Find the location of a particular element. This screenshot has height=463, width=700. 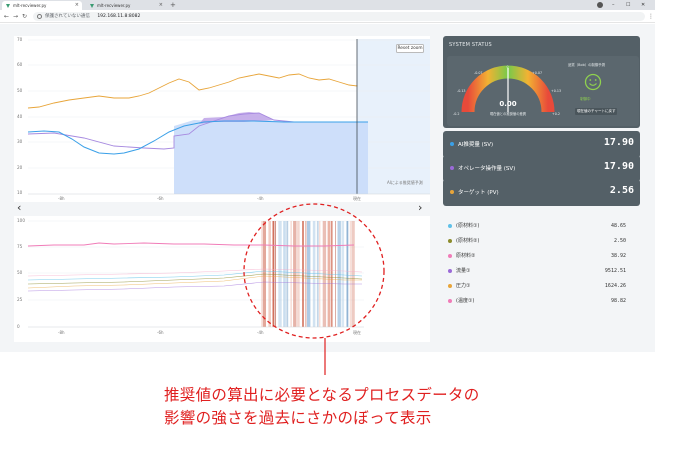

target-value-card: ターゲット (PV) 2.56 is located at coordinates (541, 192).